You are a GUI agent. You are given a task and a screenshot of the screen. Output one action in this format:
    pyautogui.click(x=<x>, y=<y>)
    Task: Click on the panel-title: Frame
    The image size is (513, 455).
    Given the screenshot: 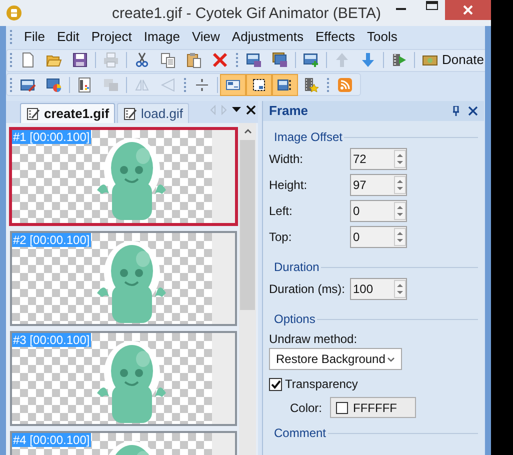 What is the action you would take?
    pyautogui.click(x=288, y=111)
    